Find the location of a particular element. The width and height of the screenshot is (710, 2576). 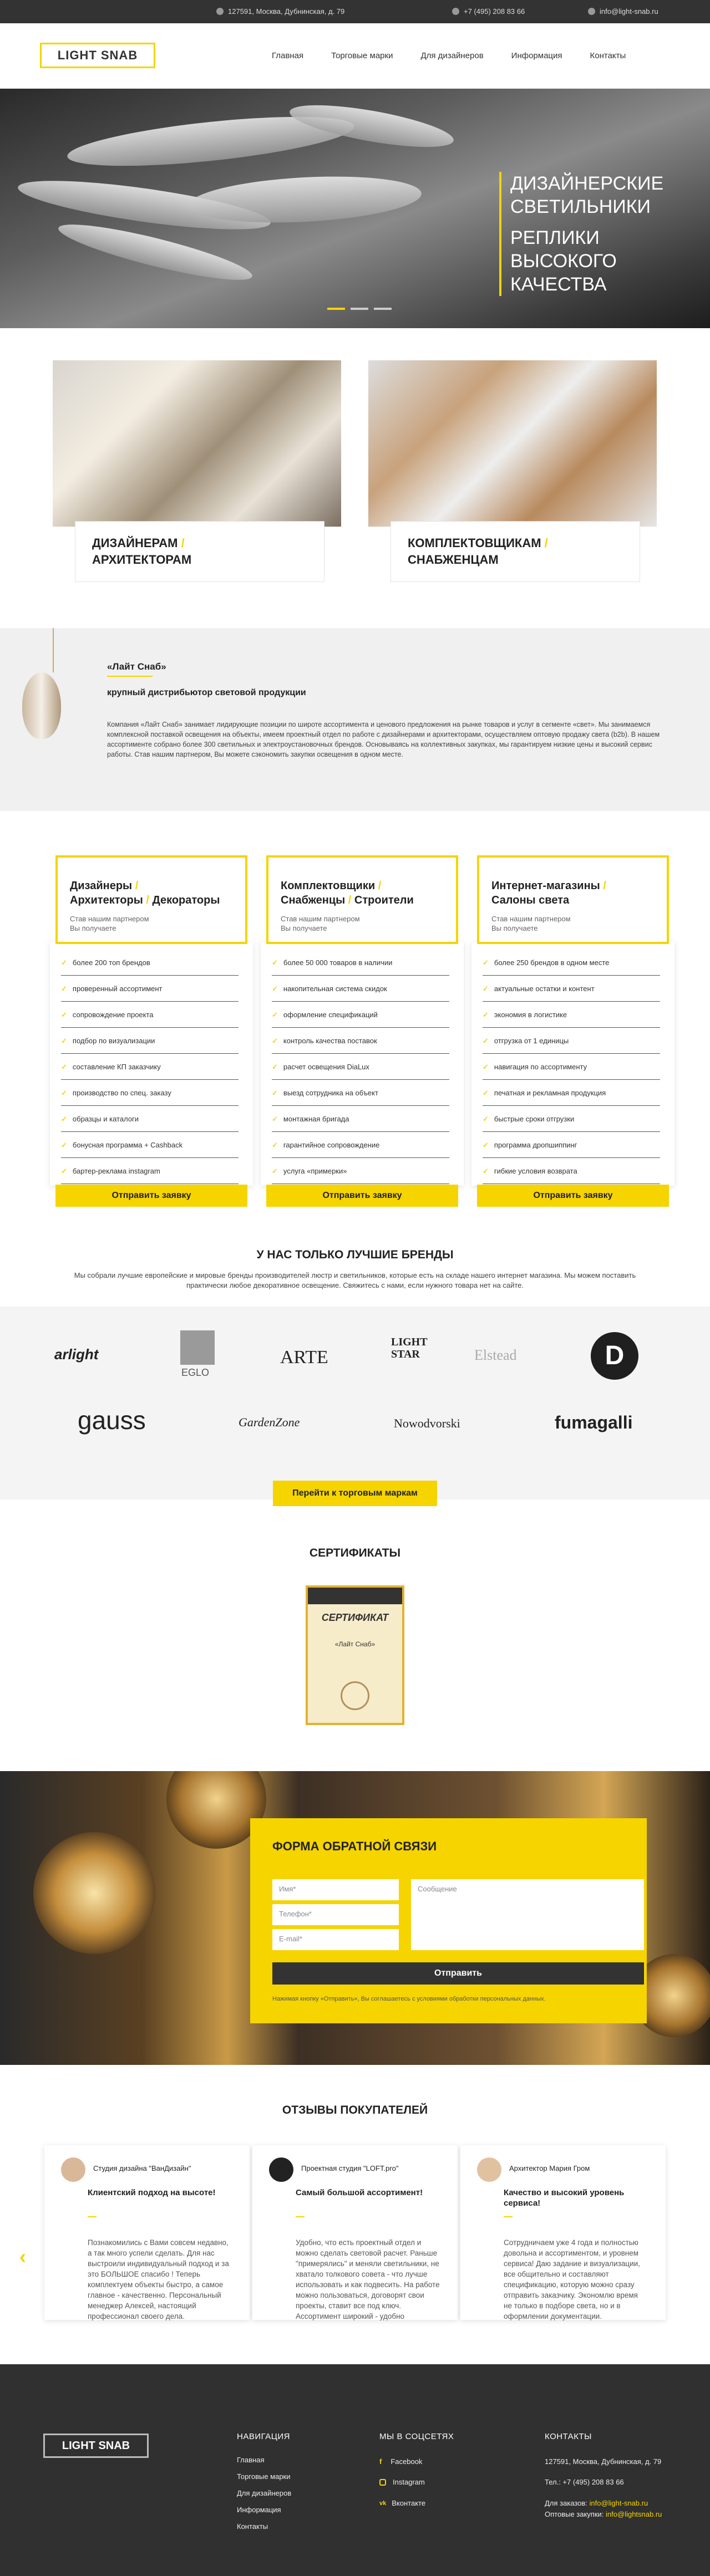

list-item: бартер-реклама instagram is located at coordinates (150, 1171).